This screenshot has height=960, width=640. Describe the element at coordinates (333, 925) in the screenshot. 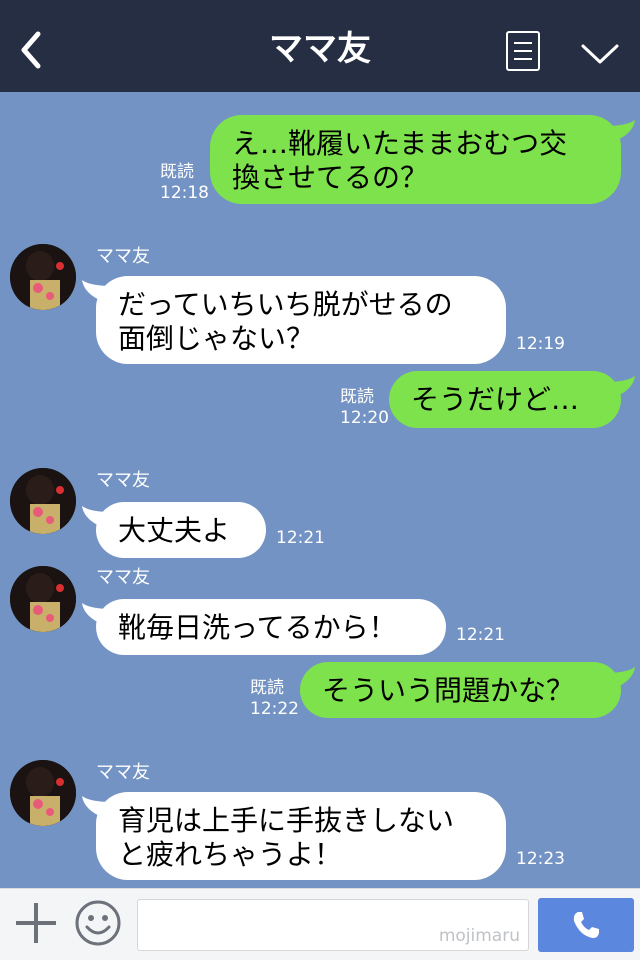

I see `message-input: mojimaru` at that location.